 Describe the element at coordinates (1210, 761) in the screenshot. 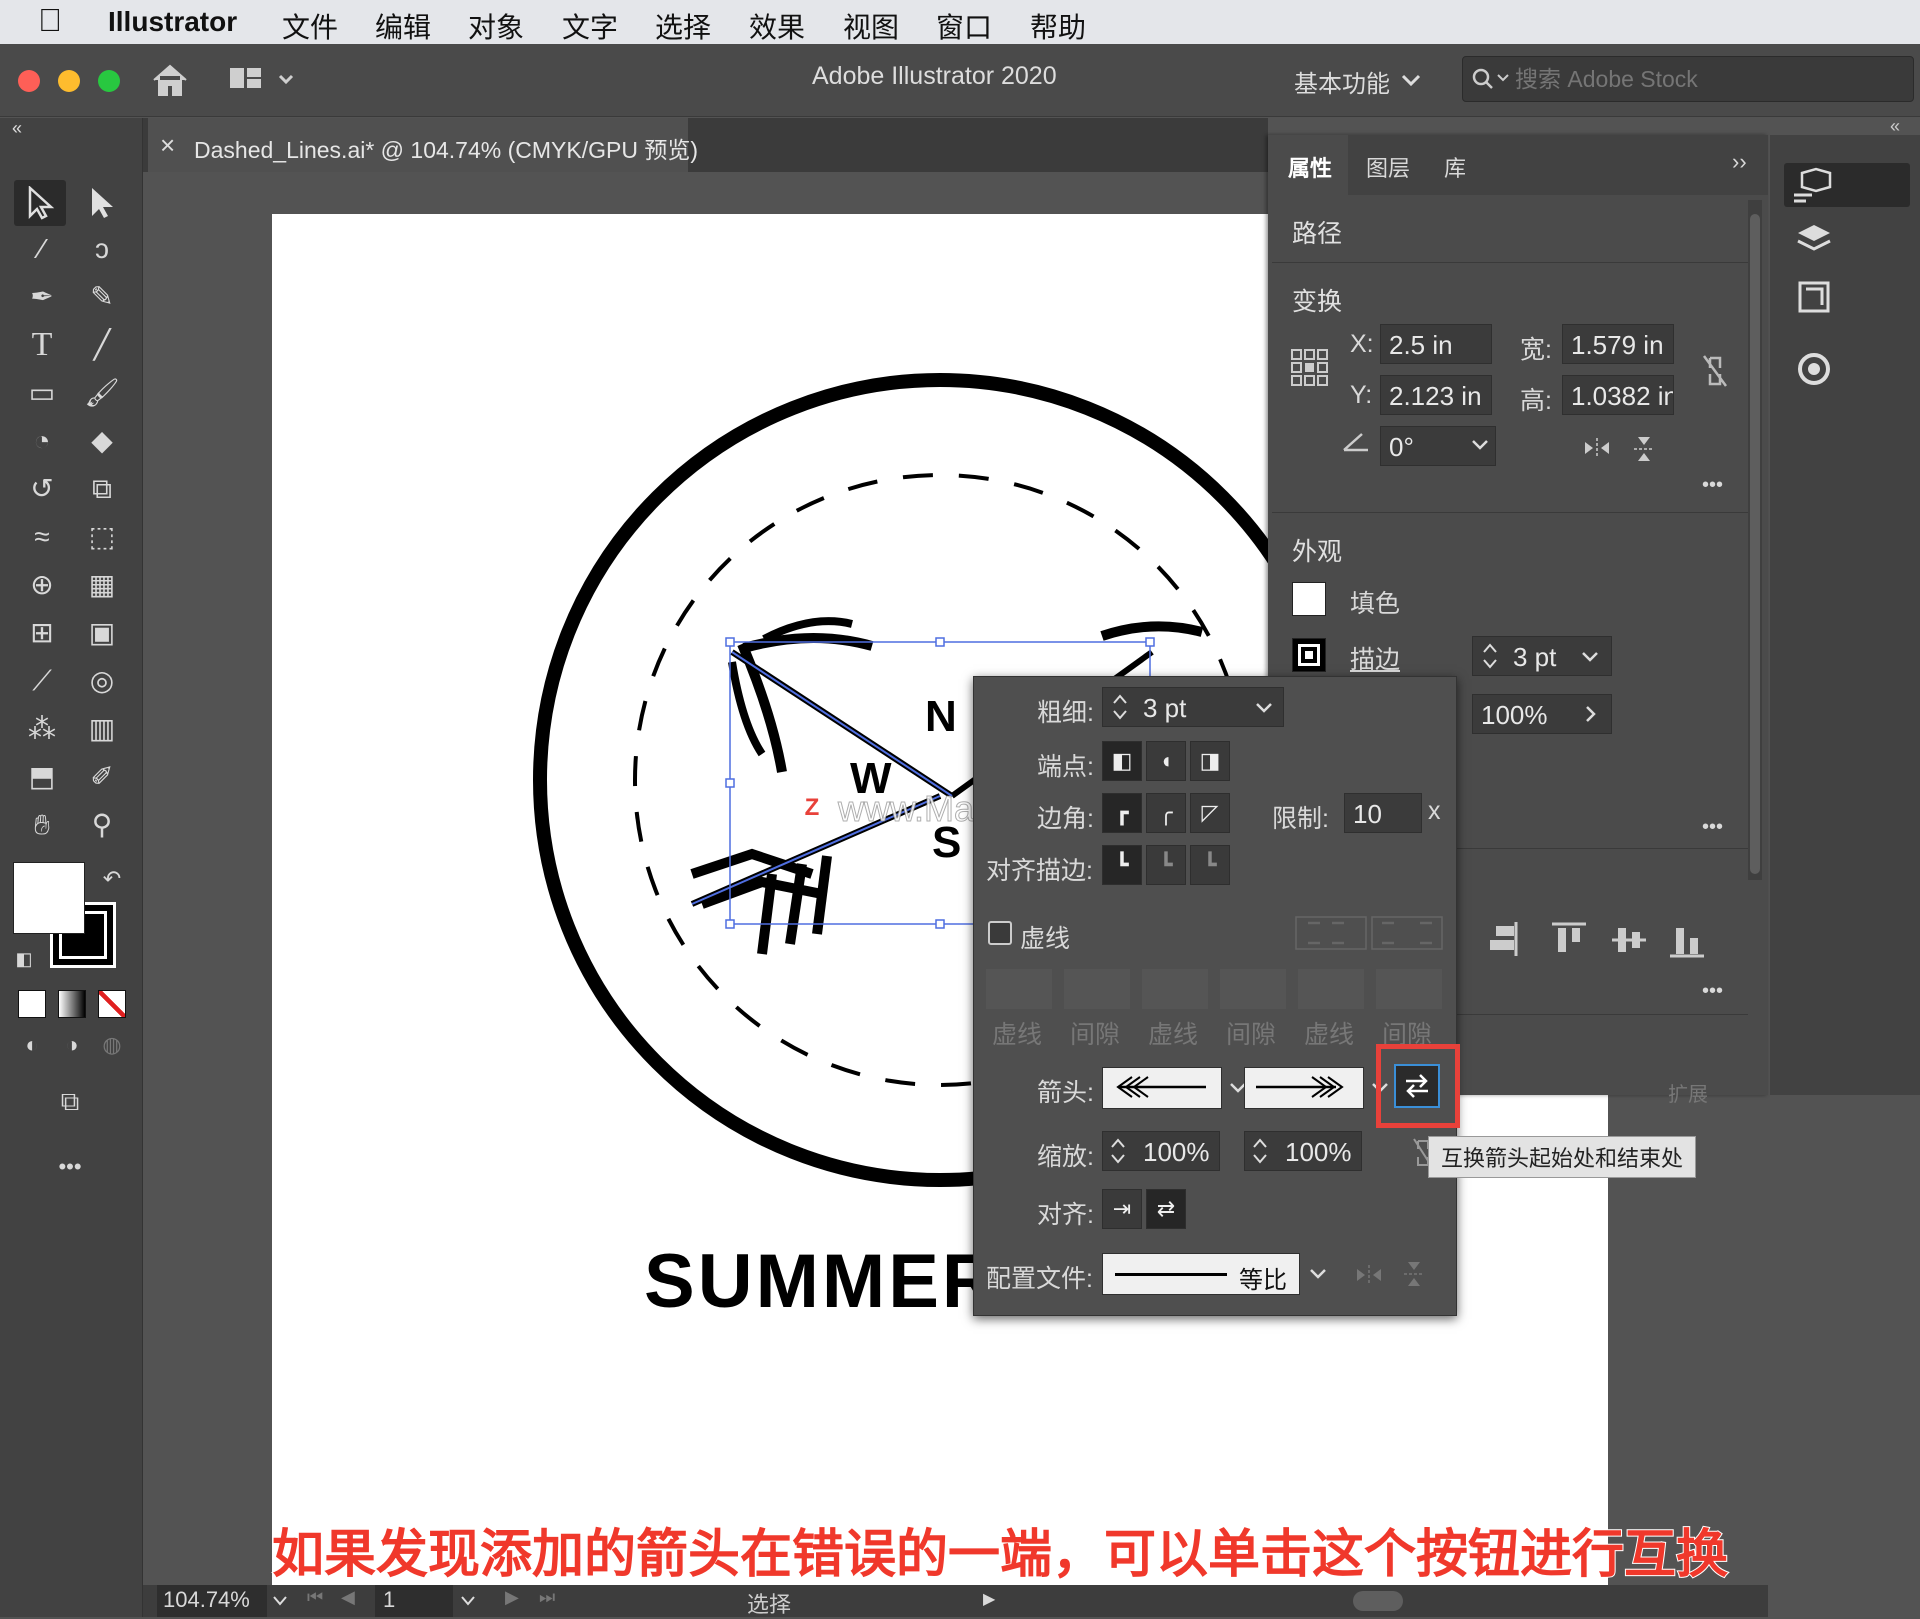

I see `projecting-cap-button: ◨` at that location.